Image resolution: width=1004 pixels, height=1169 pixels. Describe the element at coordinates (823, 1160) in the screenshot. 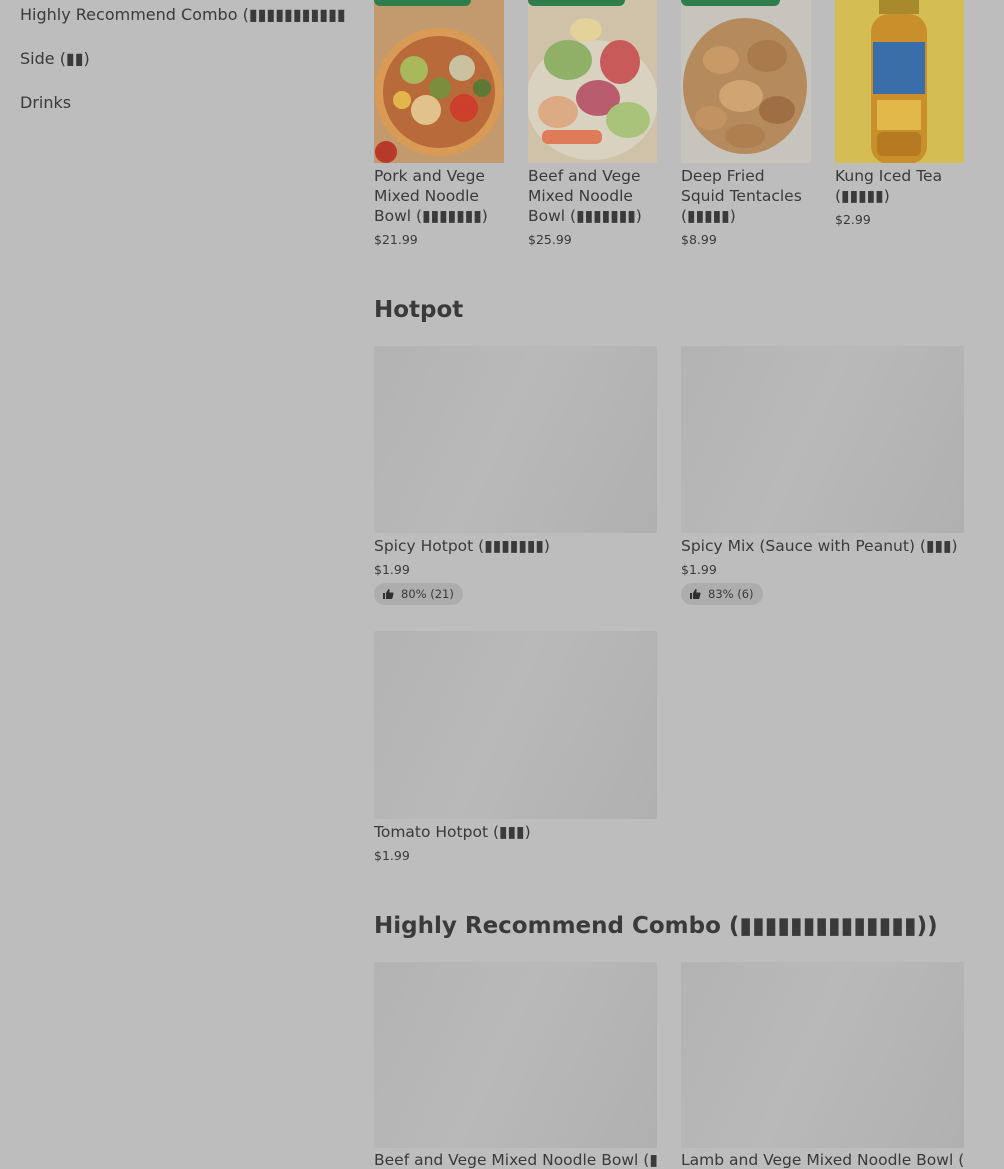

I see `item-name: Lamb and Vege Mixed Noodle Bowl (▮` at that location.